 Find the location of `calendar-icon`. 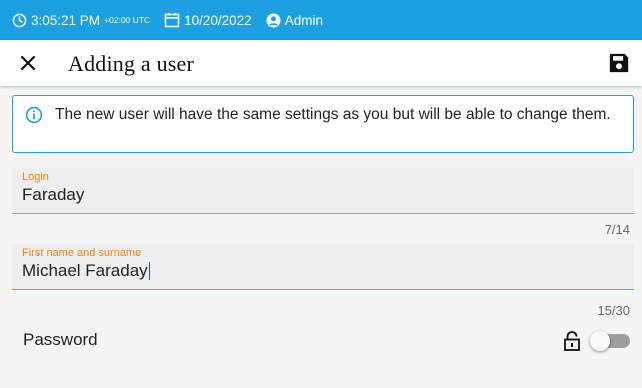

calendar-icon is located at coordinates (172, 20).